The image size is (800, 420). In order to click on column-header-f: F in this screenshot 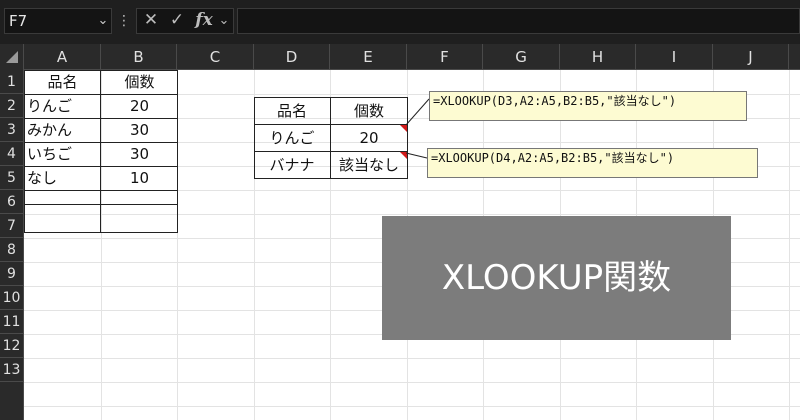, I will do `click(445, 57)`.